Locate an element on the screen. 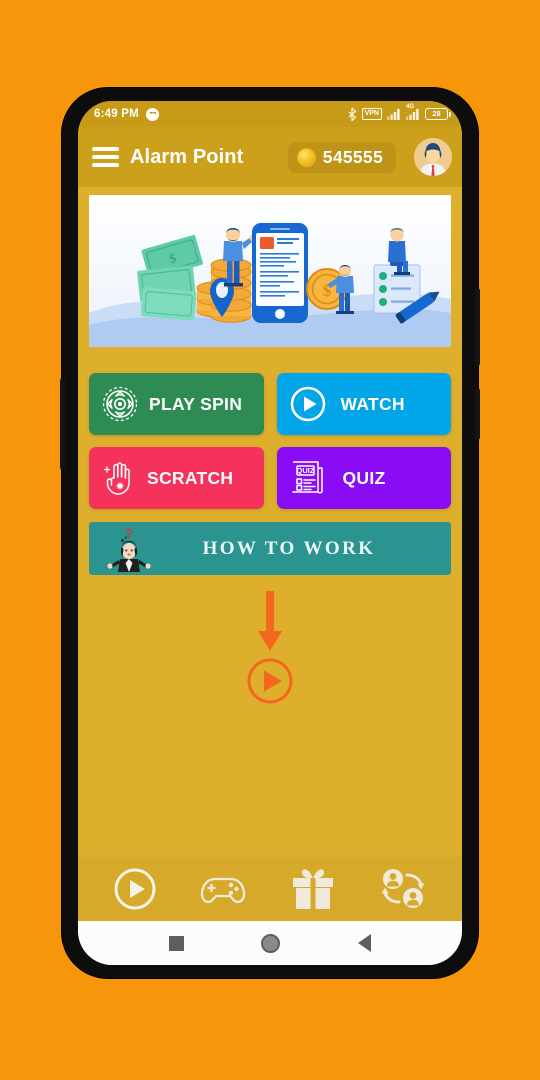 The height and width of the screenshot is (1080, 540). spin-wheel-icon is located at coordinates (120, 404).